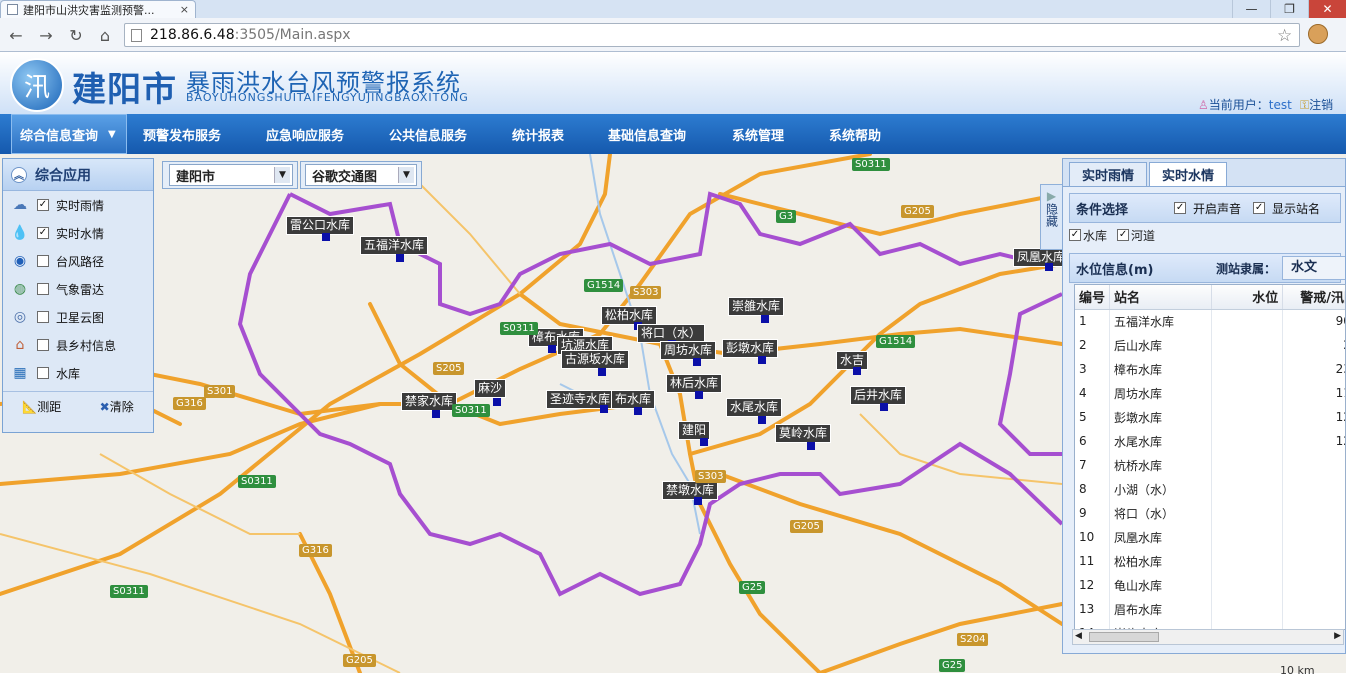 This screenshot has height=677, width=1346. Describe the element at coordinates (184, 9) in the screenshot. I see `tab-close-icon: ×` at that location.